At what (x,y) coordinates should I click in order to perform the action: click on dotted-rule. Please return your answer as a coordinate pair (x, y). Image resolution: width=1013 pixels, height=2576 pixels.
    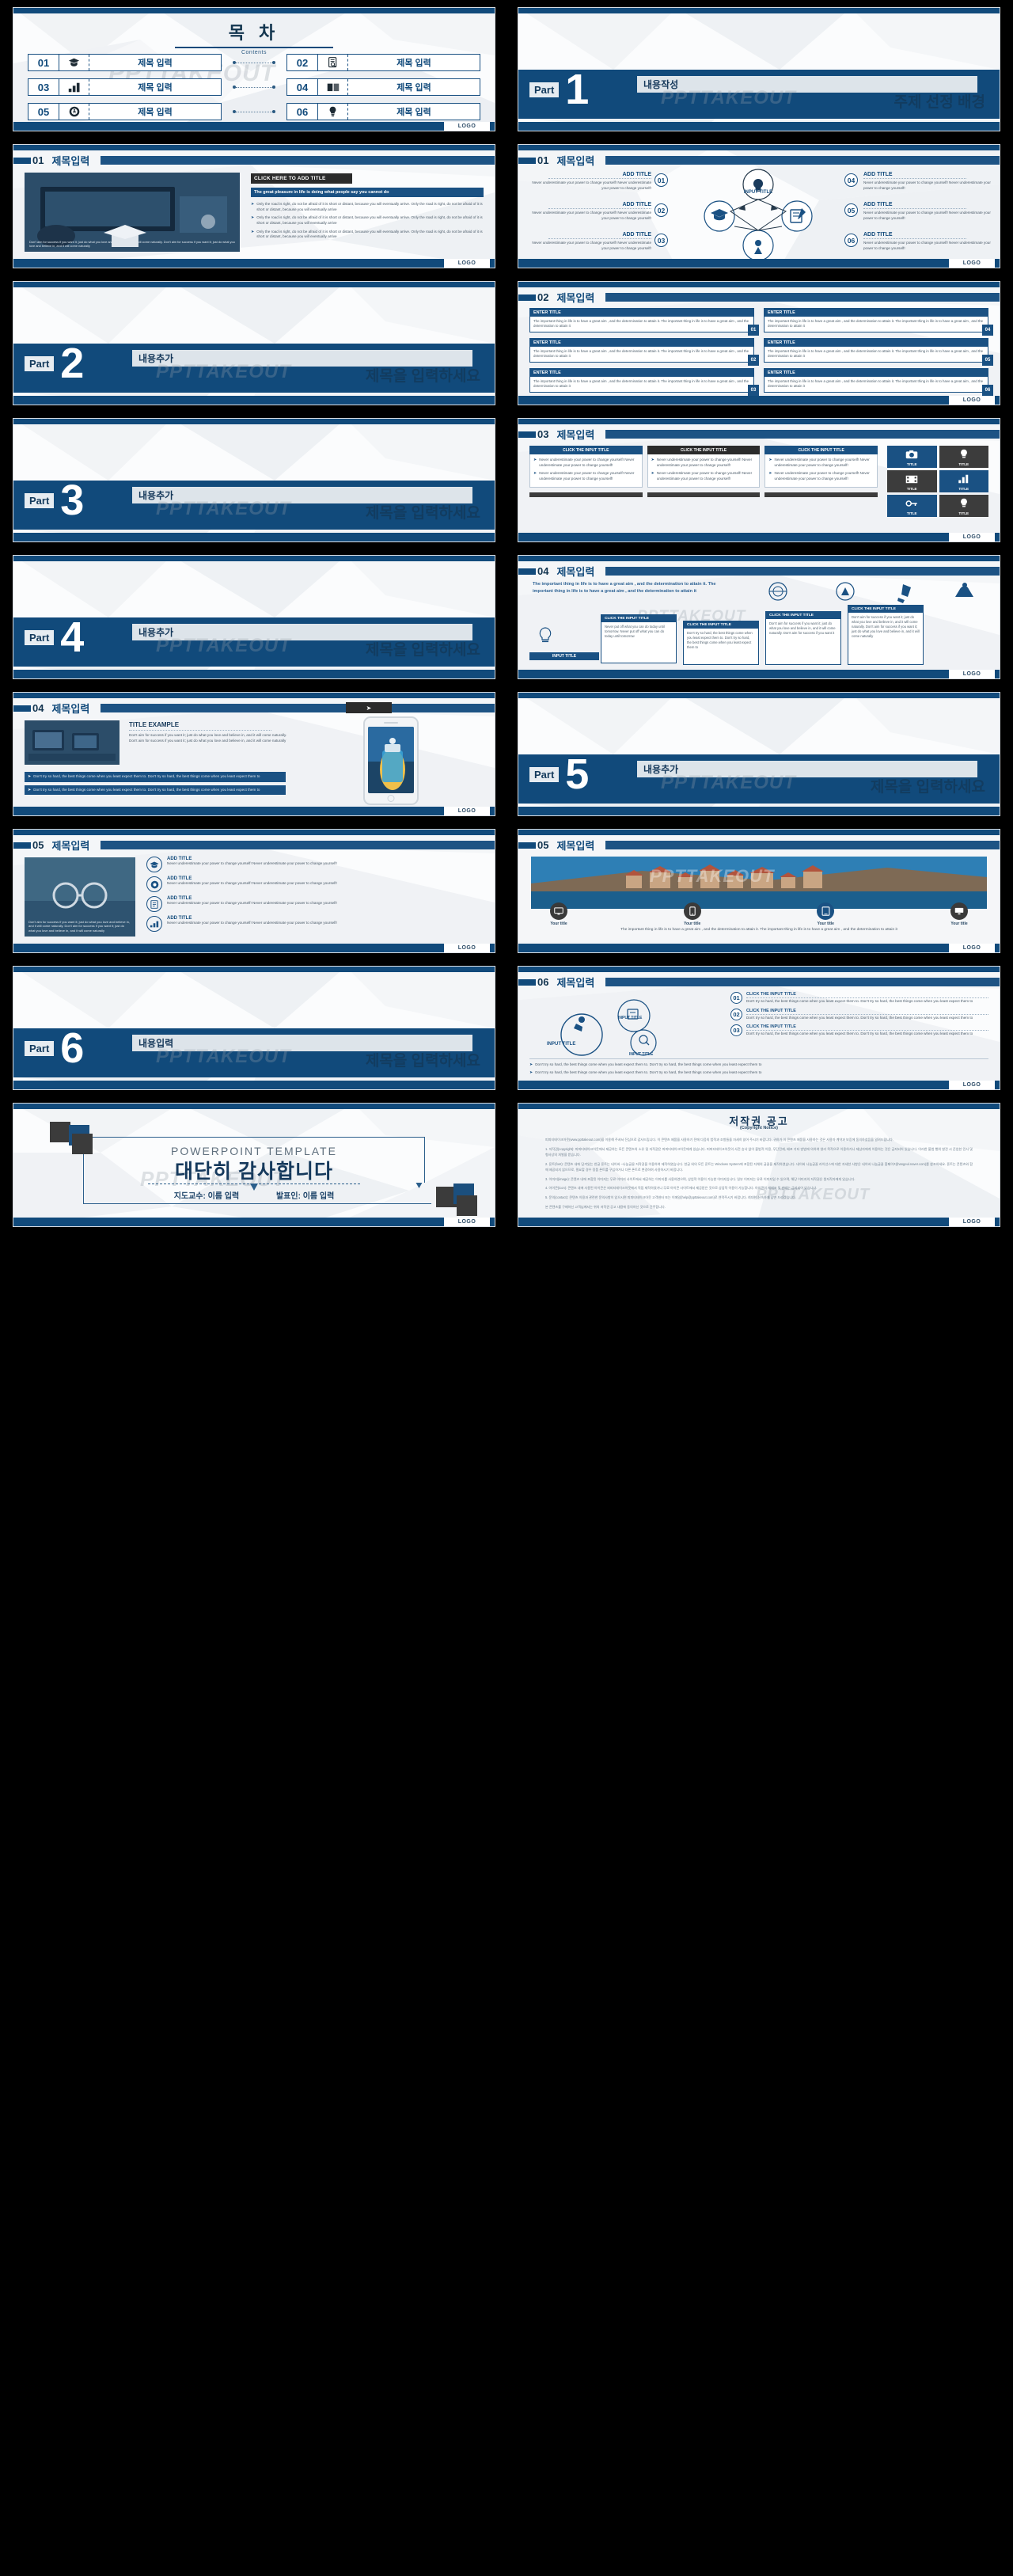
    Looking at the image, I should click on (914, 208).